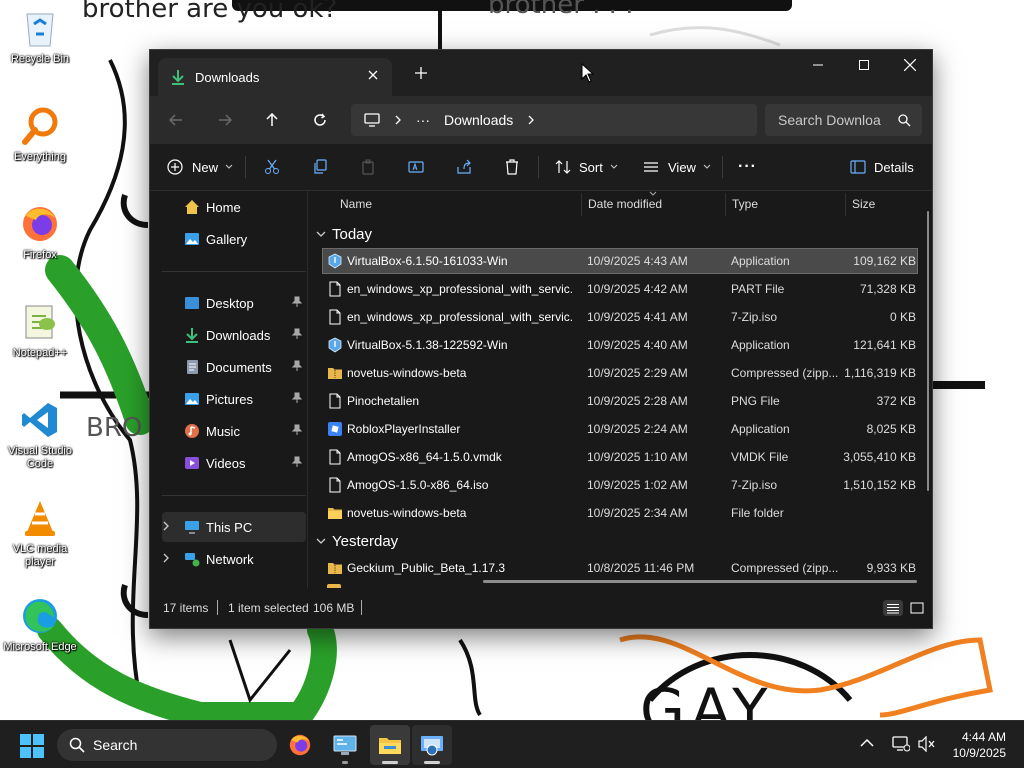 This screenshot has height=768, width=1024. Describe the element at coordinates (234, 559) in the screenshot. I see `nav-item-network: Network` at that location.